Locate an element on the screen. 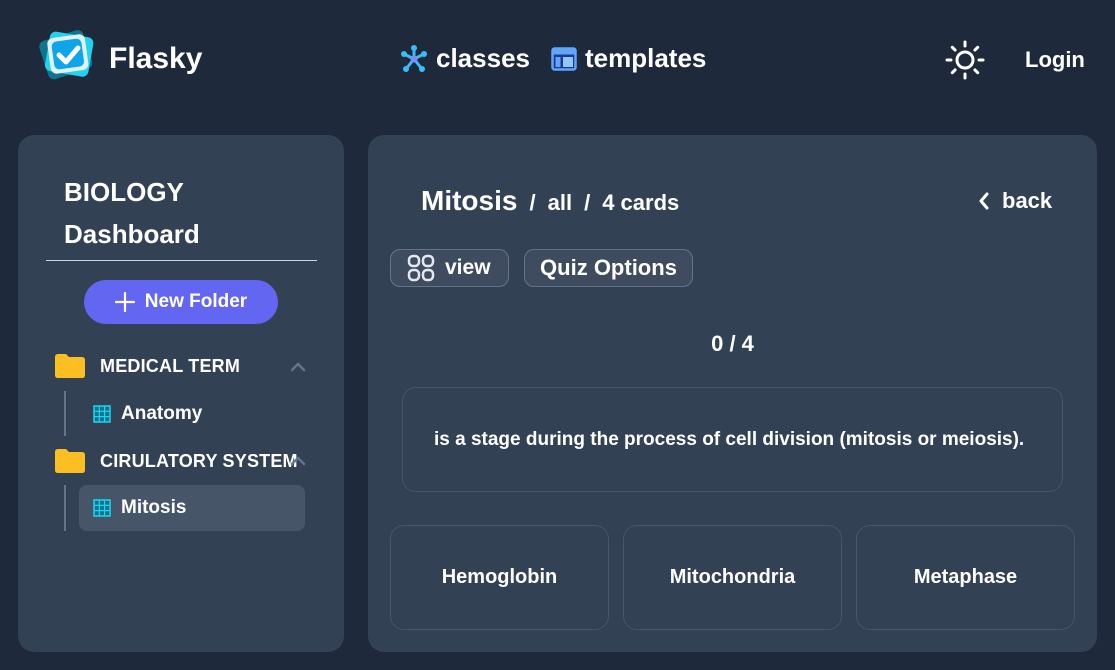 Image resolution: width=1115 pixels, height=670 pixels. sun-icon is located at coordinates (965, 60).